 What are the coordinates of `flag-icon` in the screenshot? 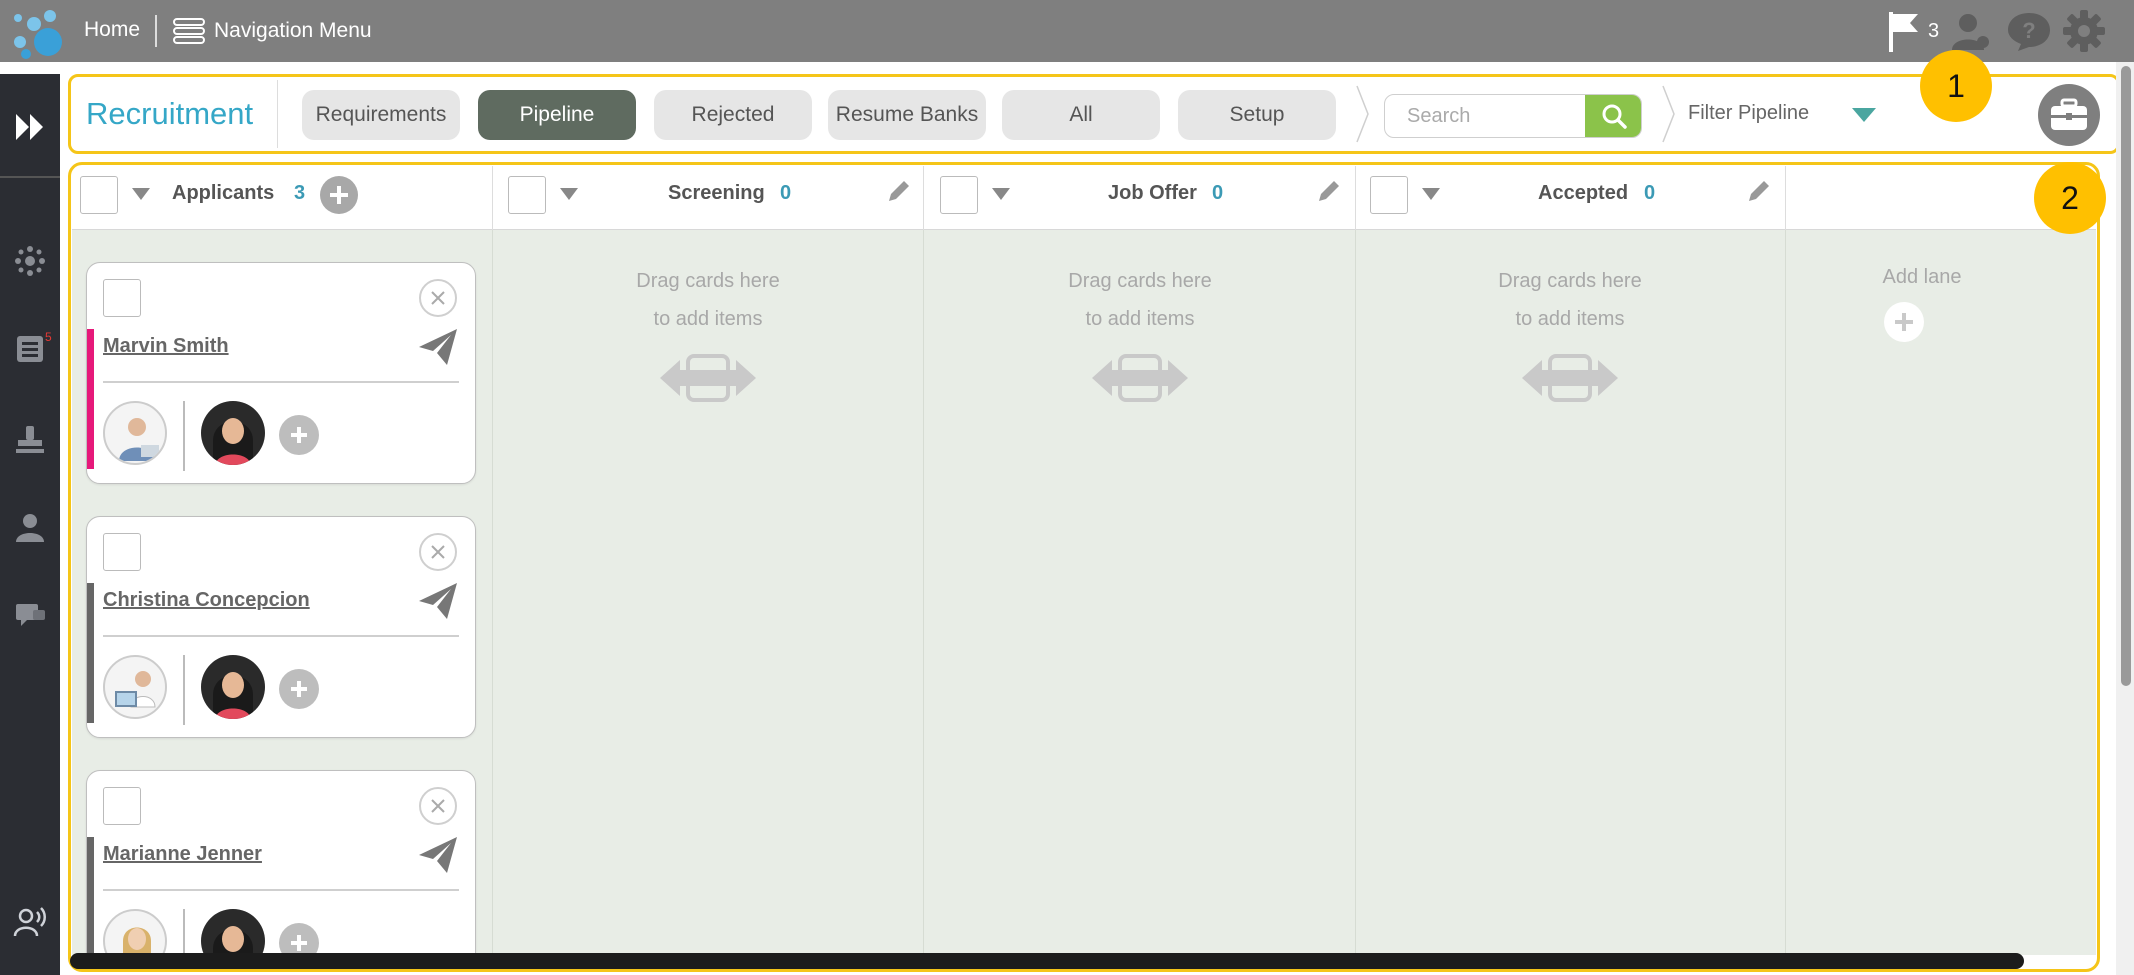 It's located at (1904, 31).